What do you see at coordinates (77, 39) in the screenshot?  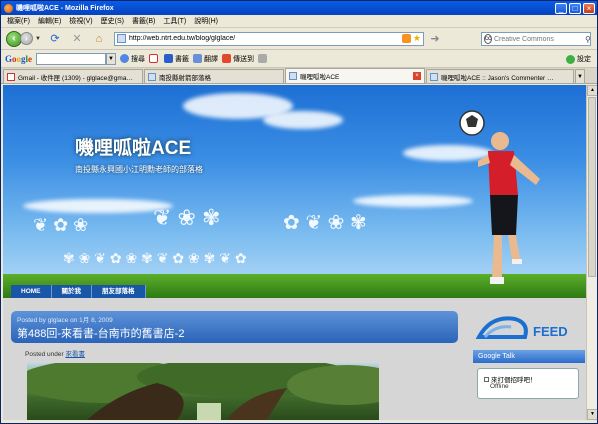 I see `stop-icon: ✕` at bounding box center [77, 39].